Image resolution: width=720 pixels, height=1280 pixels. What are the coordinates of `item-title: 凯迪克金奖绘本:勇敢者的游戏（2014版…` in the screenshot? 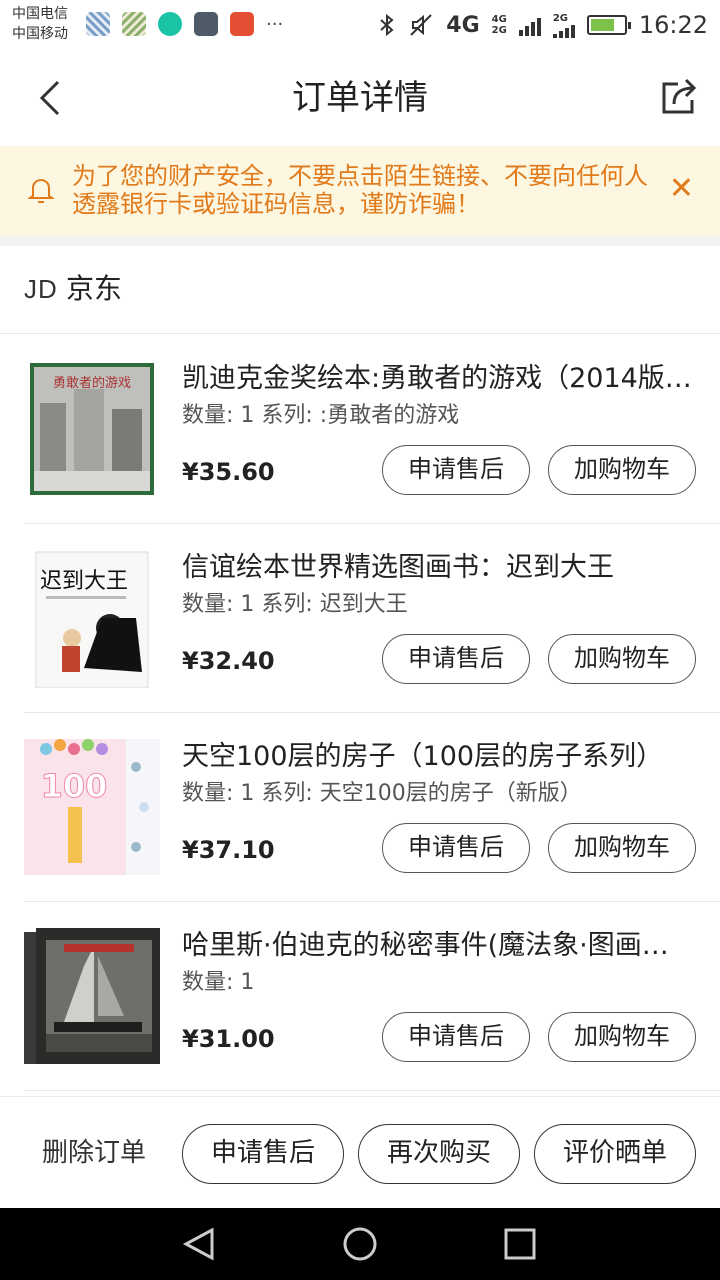 It's located at (442, 379).